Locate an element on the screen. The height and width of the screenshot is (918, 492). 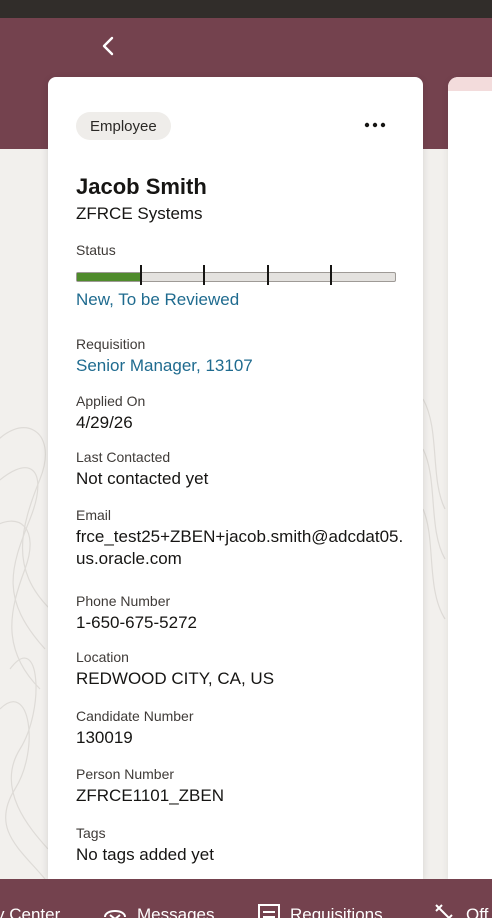
system-top-bar is located at coordinates (246, 9).